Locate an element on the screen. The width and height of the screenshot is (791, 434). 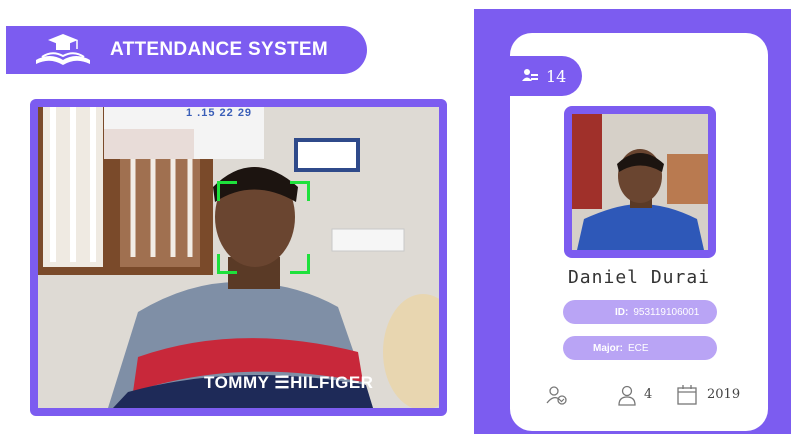
attendance-count-badge: 14 is located at coordinates (546, 76).